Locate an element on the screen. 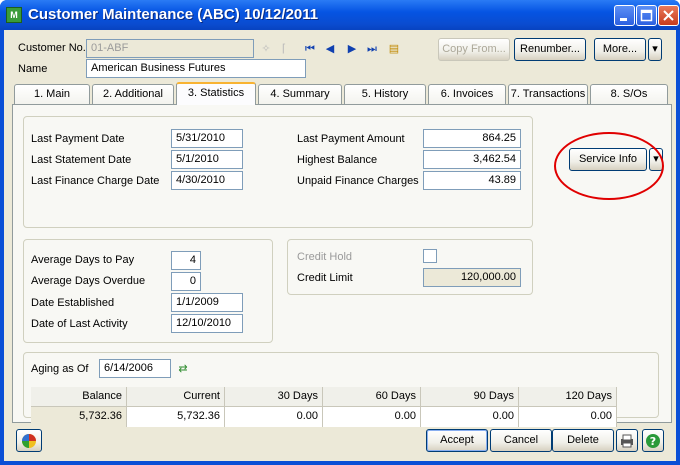 This screenshot has width=680, height=465. credit-hold-label: Credit Hold is located at coordinates (325, 257).